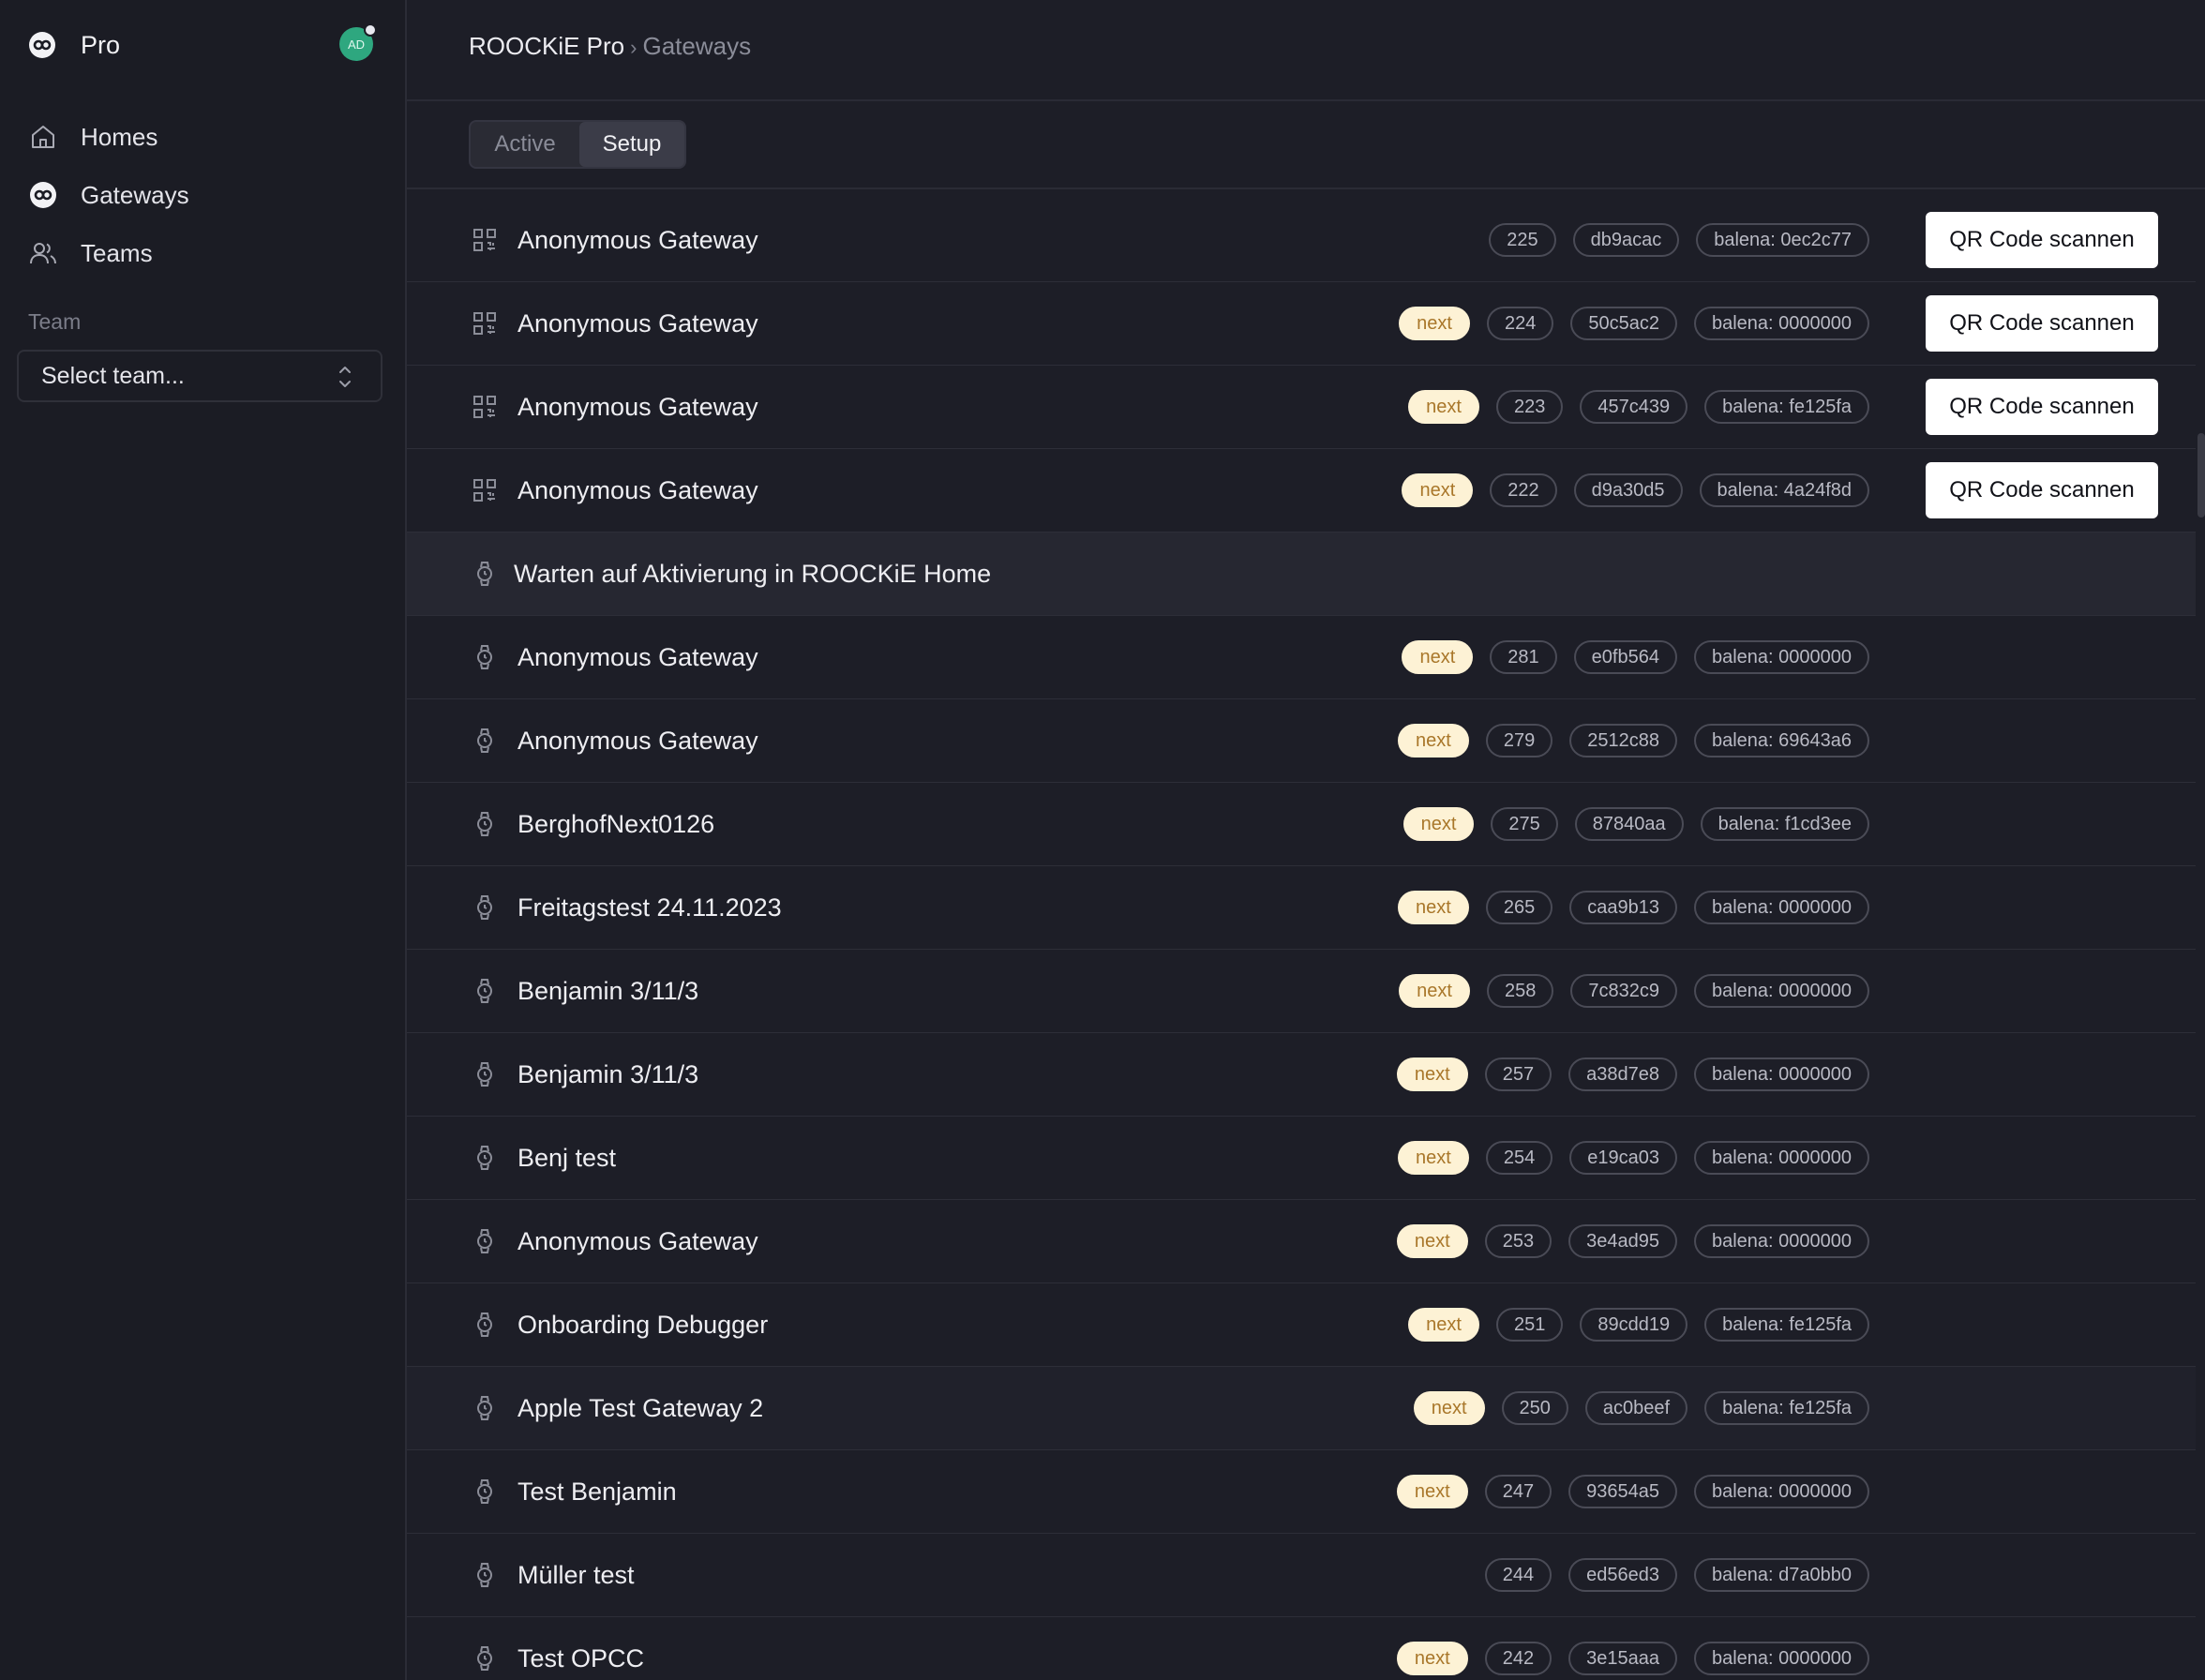  Describe the element at coordinates (1301, 1575) in the screenshot. I see `gateway-row: Müller test 244 ed56ed3 balena: d7a0bb0` at that location.